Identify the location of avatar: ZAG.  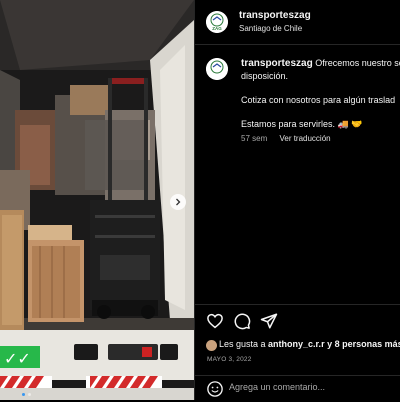
(217, 22).